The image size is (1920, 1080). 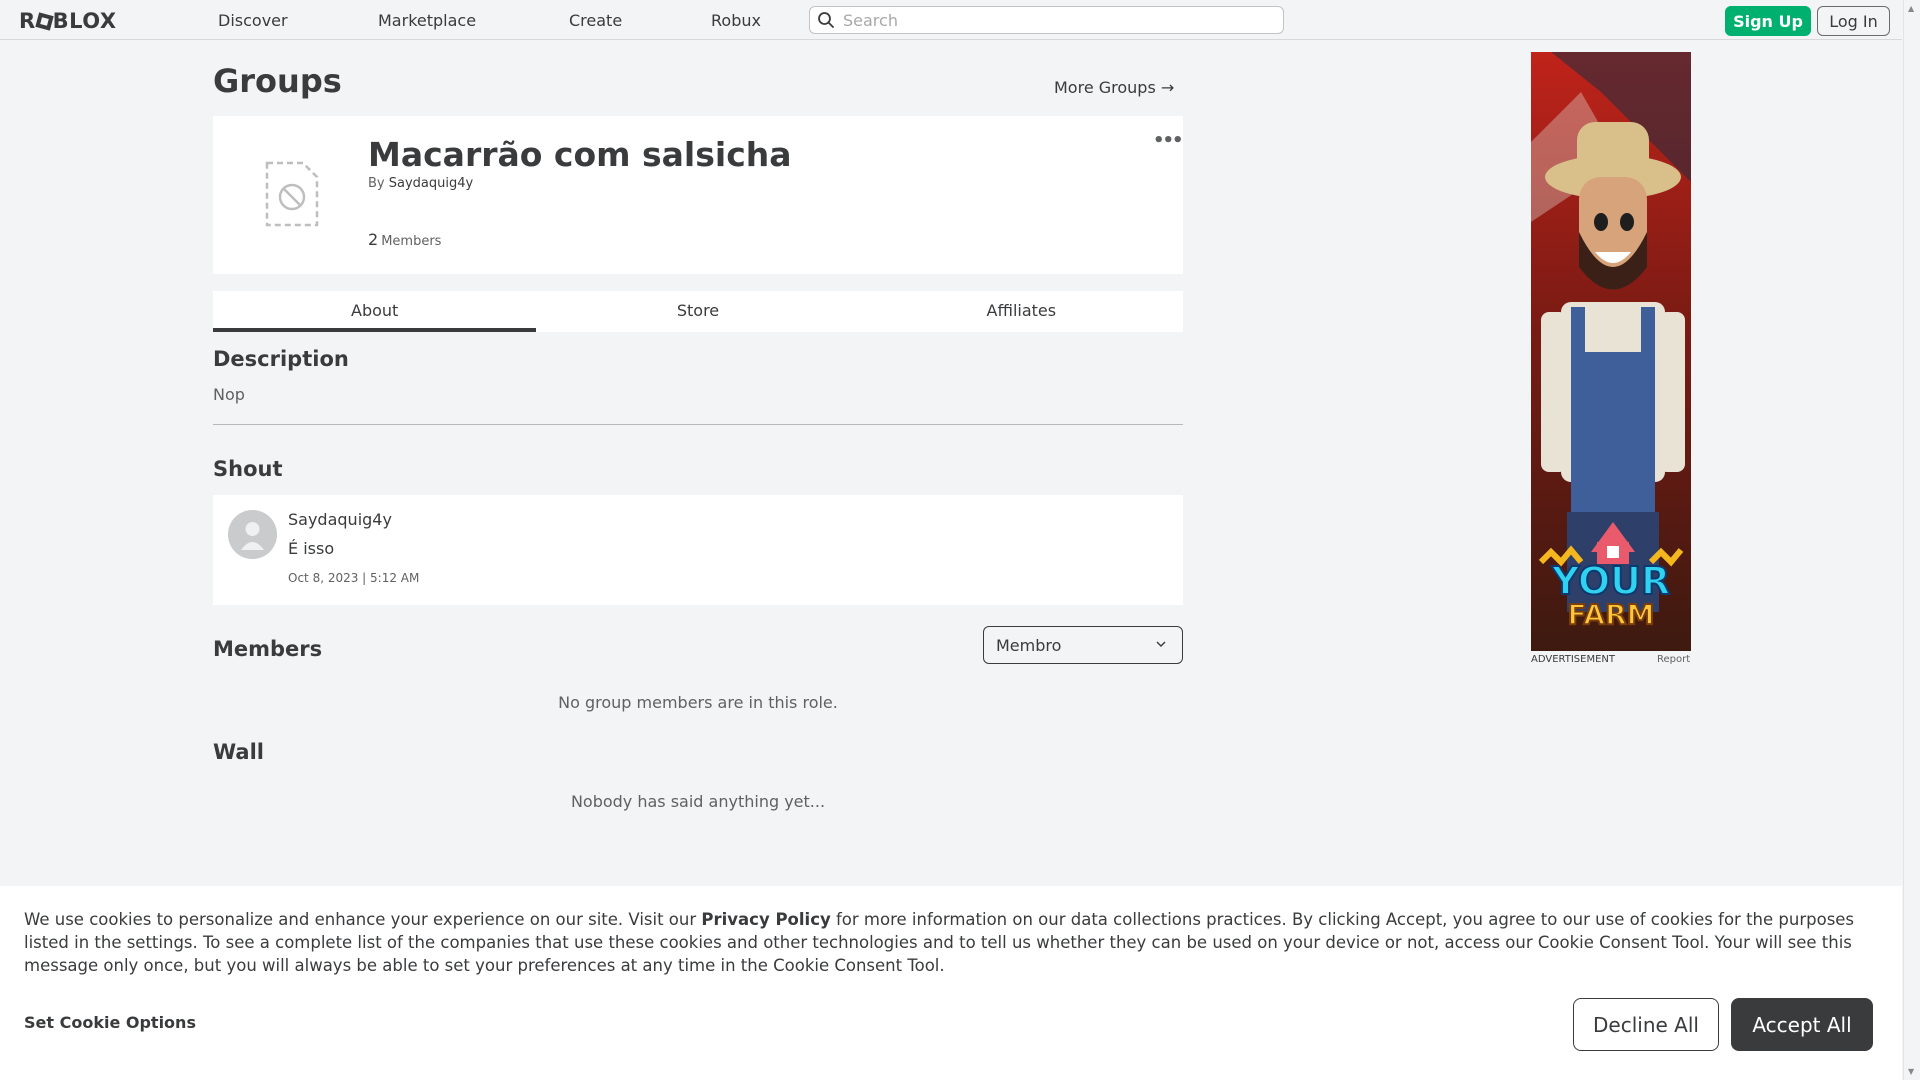 I want to click on decline-all-button: Decline All, so click(x=1646, y=1024).